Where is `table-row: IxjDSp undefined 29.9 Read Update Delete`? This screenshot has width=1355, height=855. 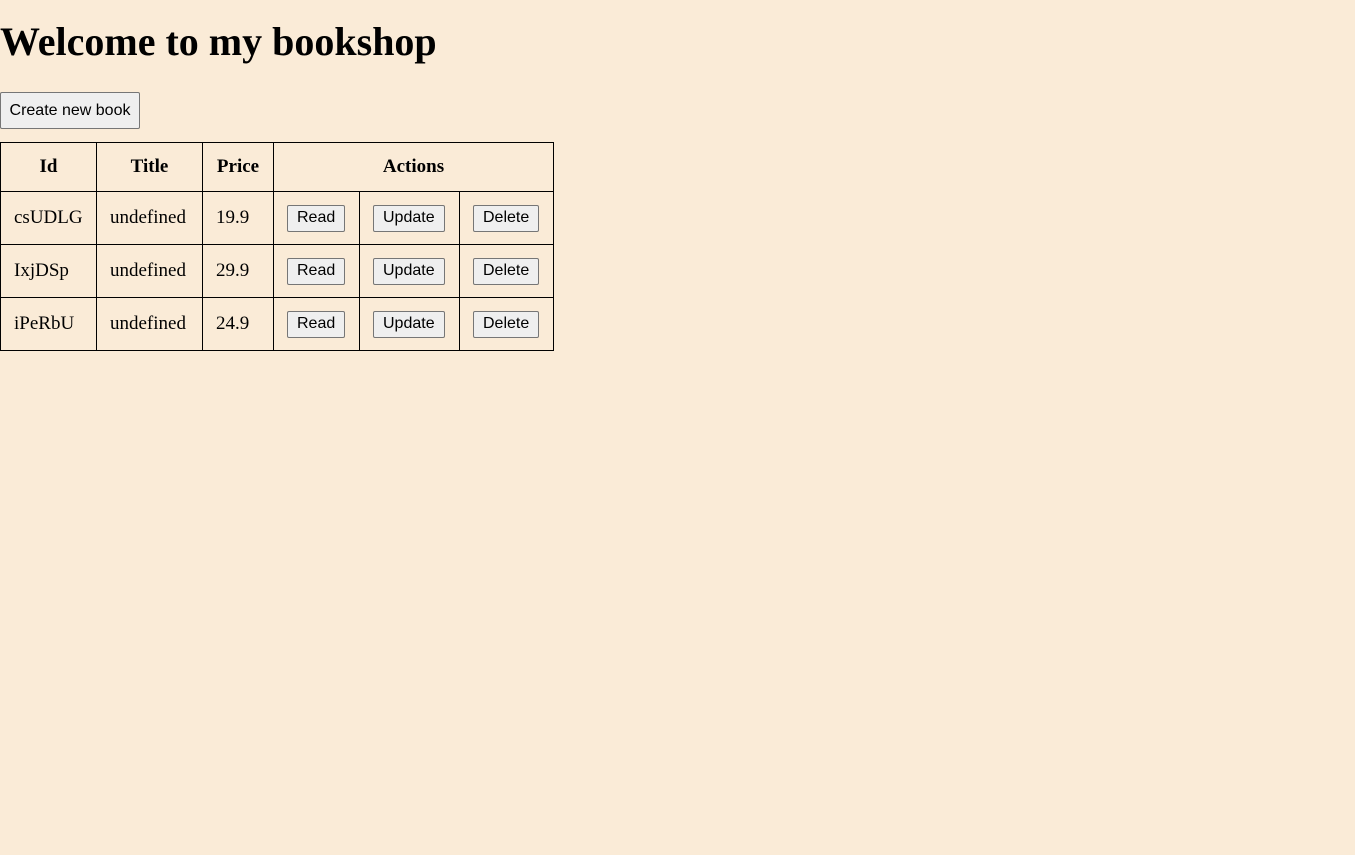
table-row: IxjDSp undefined 29.9 Read Update Delete is located at coordinates (277, 271).